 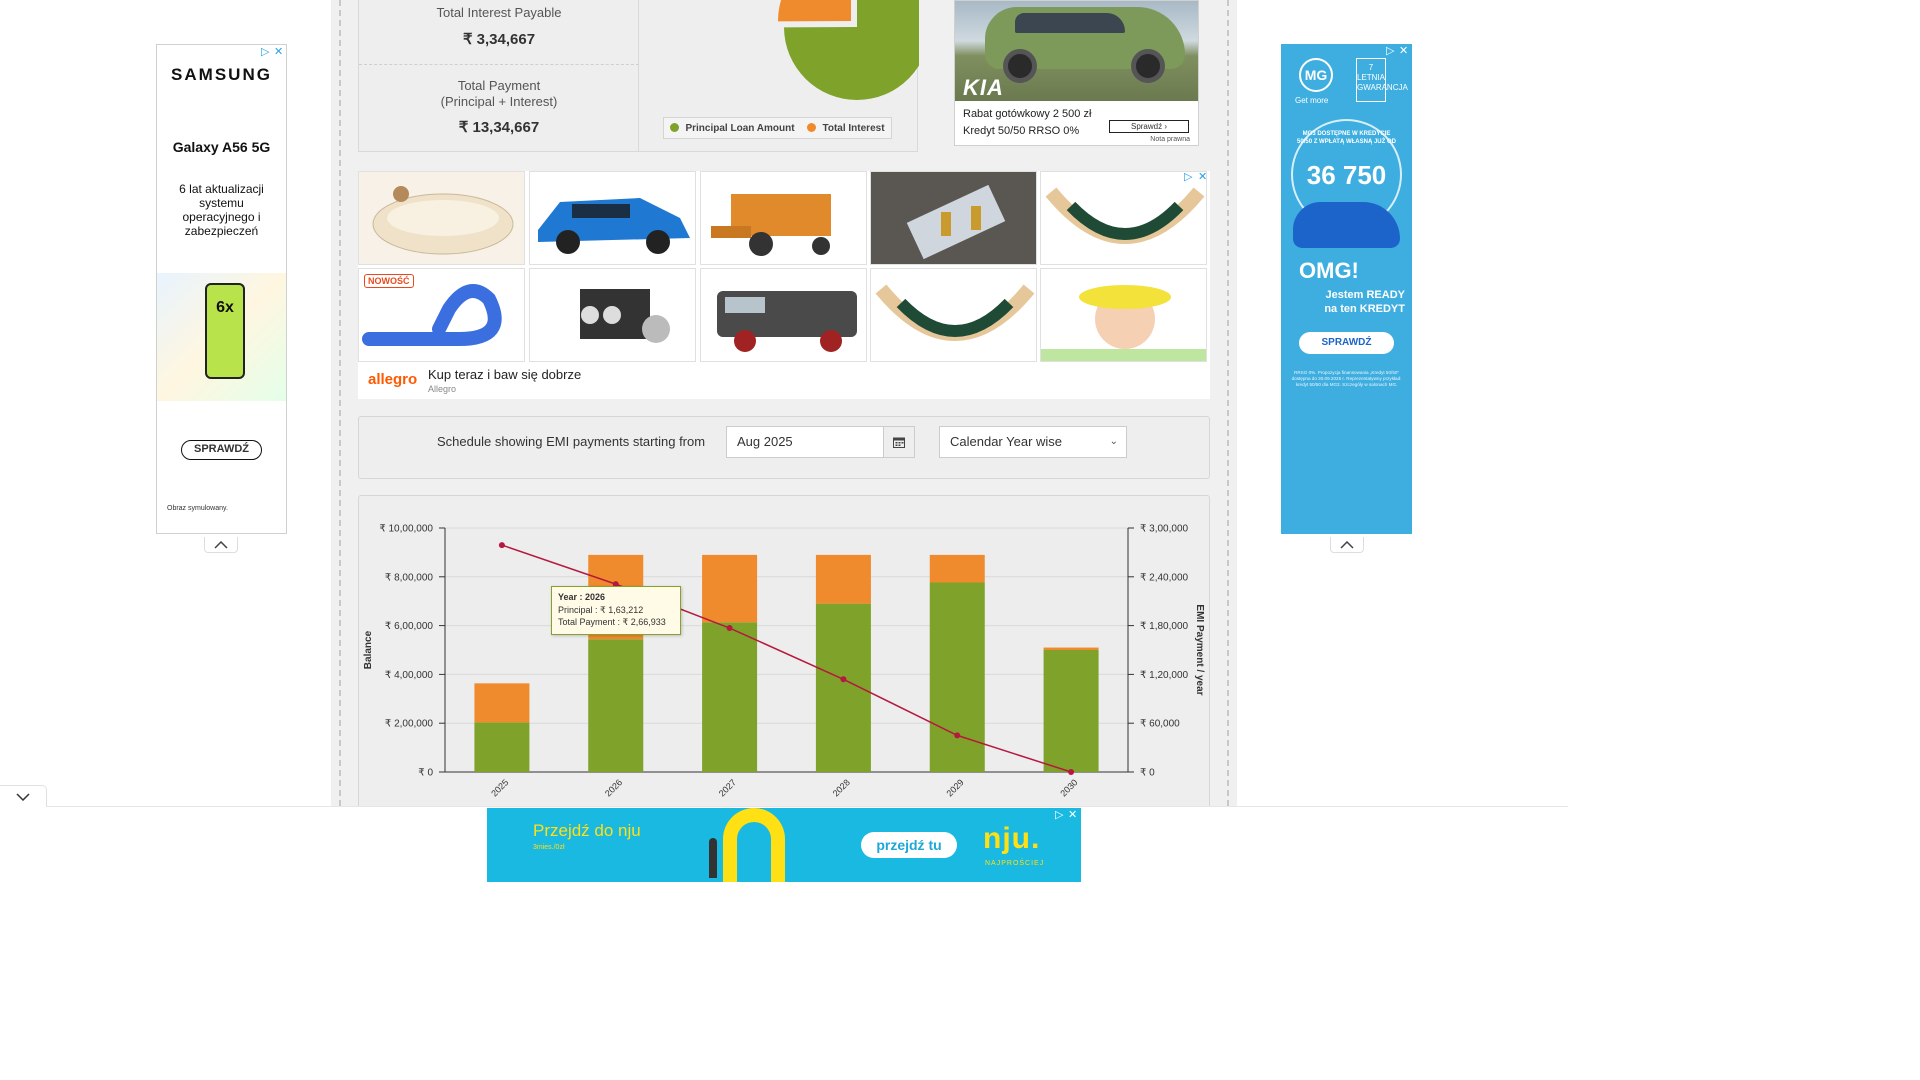 I want to click on allegro-ad-advertiser: Allegro, so click(x=442, y=389).